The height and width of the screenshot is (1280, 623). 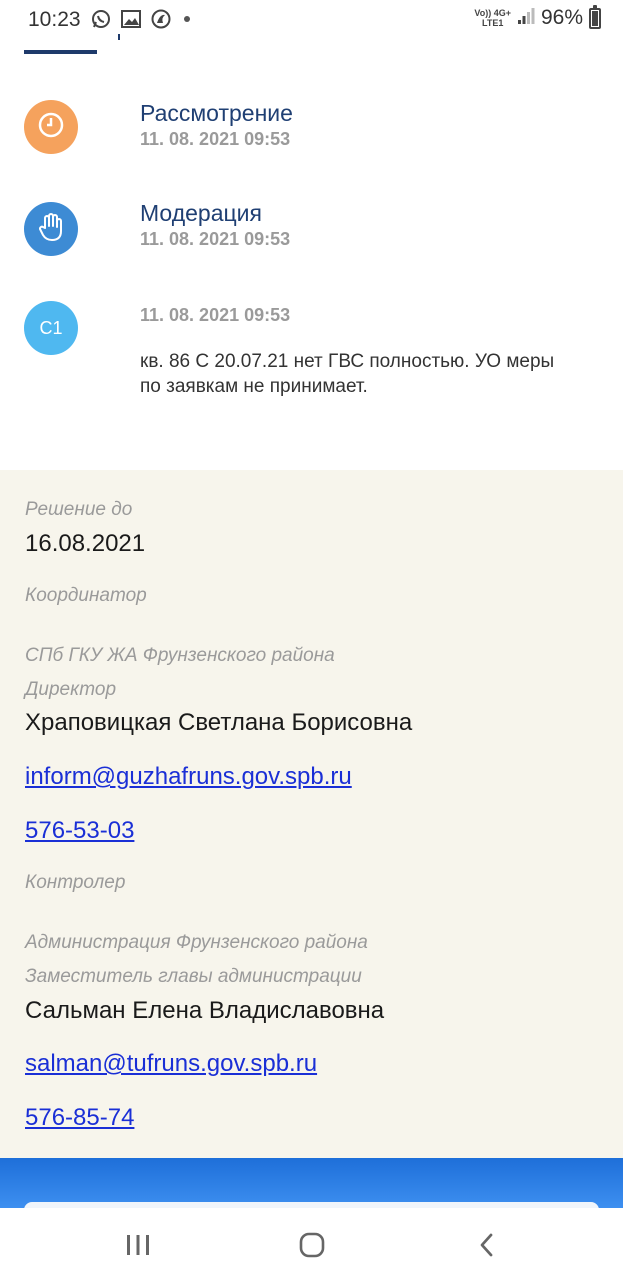 I want to click on status-circle-review, so click(x=51, y=127).